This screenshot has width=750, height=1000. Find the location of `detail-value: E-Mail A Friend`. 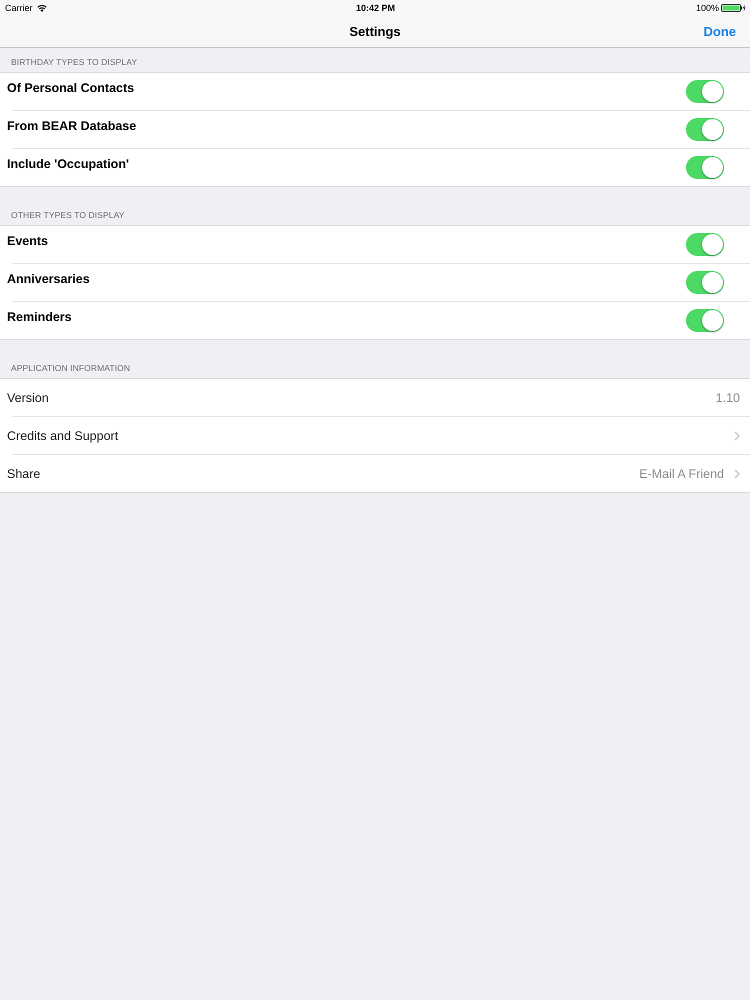

detail-value: E-Mail A Friend is located at coordinates (681, 473).